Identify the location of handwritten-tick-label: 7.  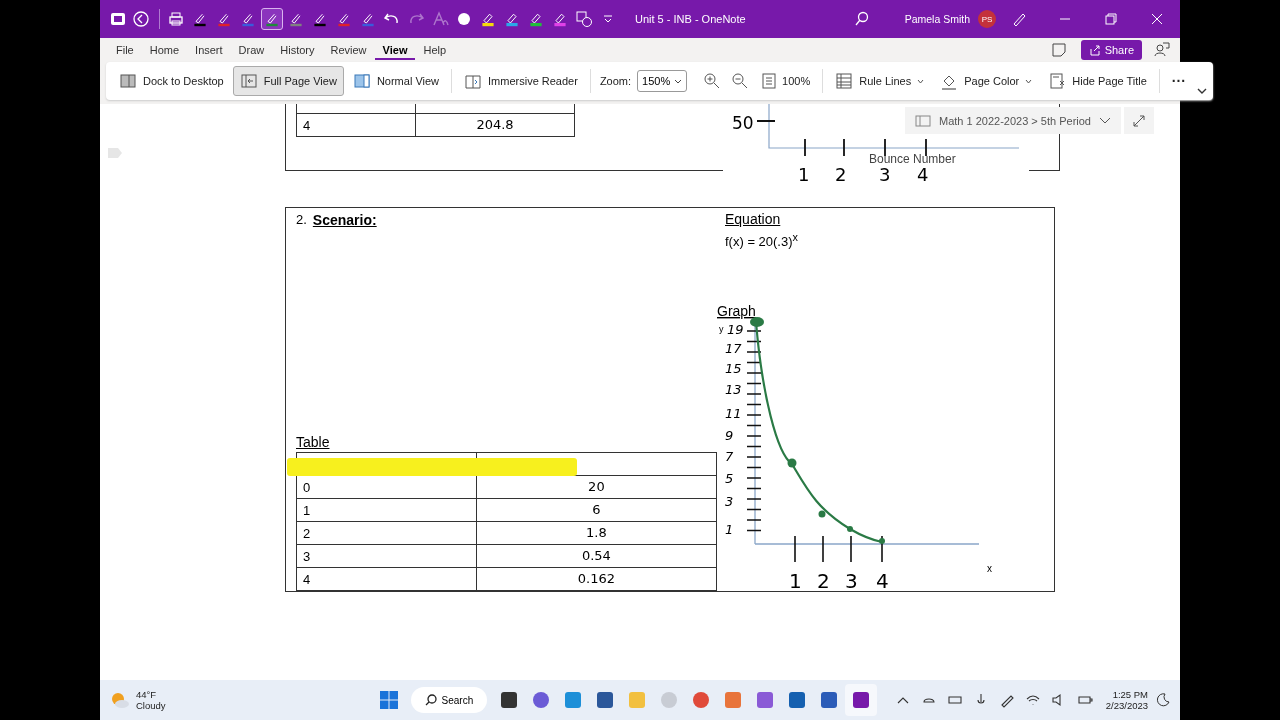
(729, 456).